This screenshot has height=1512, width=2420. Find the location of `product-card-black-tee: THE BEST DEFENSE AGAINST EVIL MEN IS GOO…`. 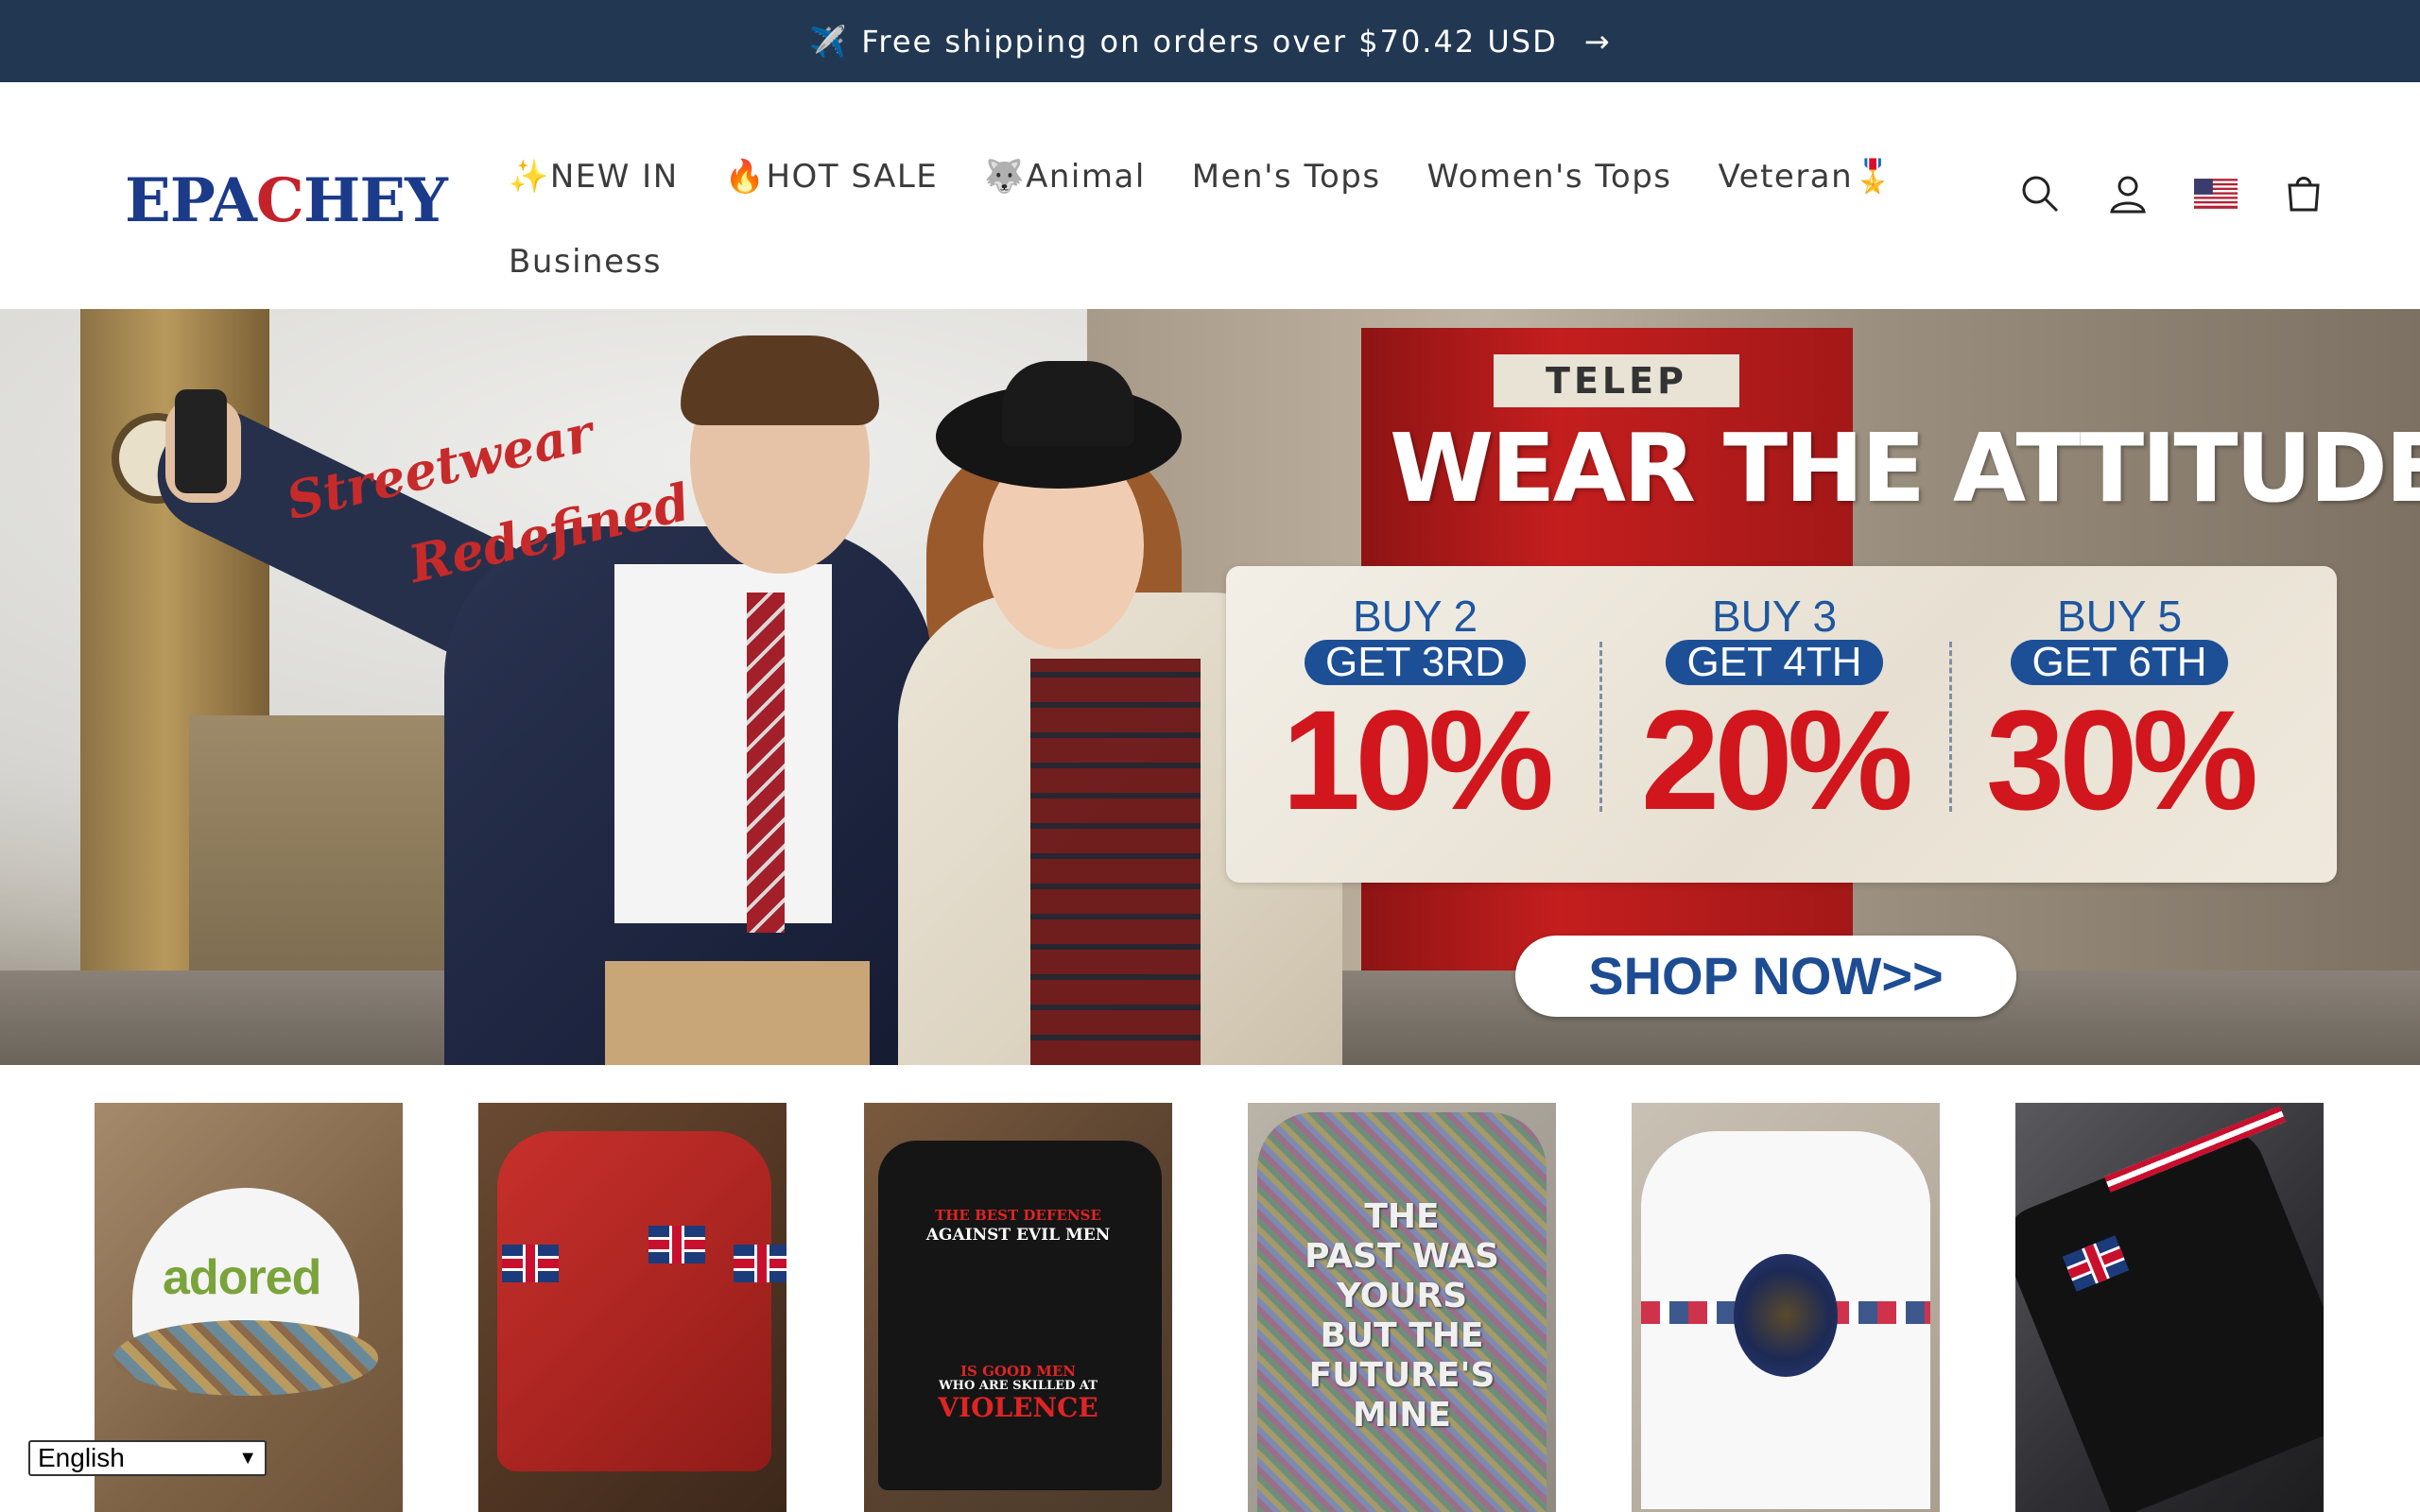

product-card-black-tee: THE BEST DEFENSE AGAINST EVIL MEN IS GOO… is located at coordinates (1018, 1307).